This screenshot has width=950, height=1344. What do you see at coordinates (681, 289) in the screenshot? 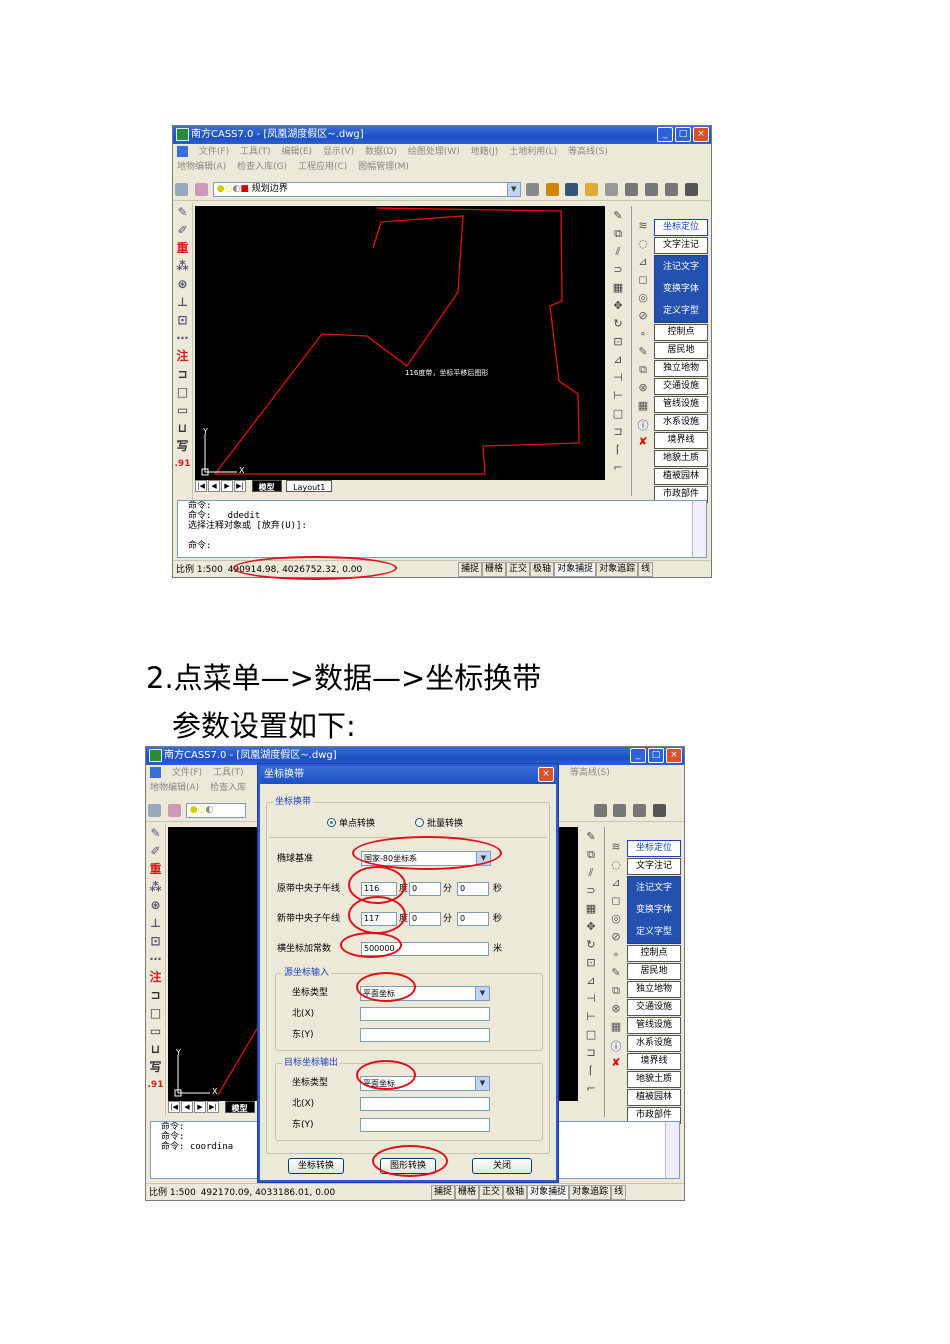
I see `panel-item-change-font: 变换字体` at bounding box center [681, 289].